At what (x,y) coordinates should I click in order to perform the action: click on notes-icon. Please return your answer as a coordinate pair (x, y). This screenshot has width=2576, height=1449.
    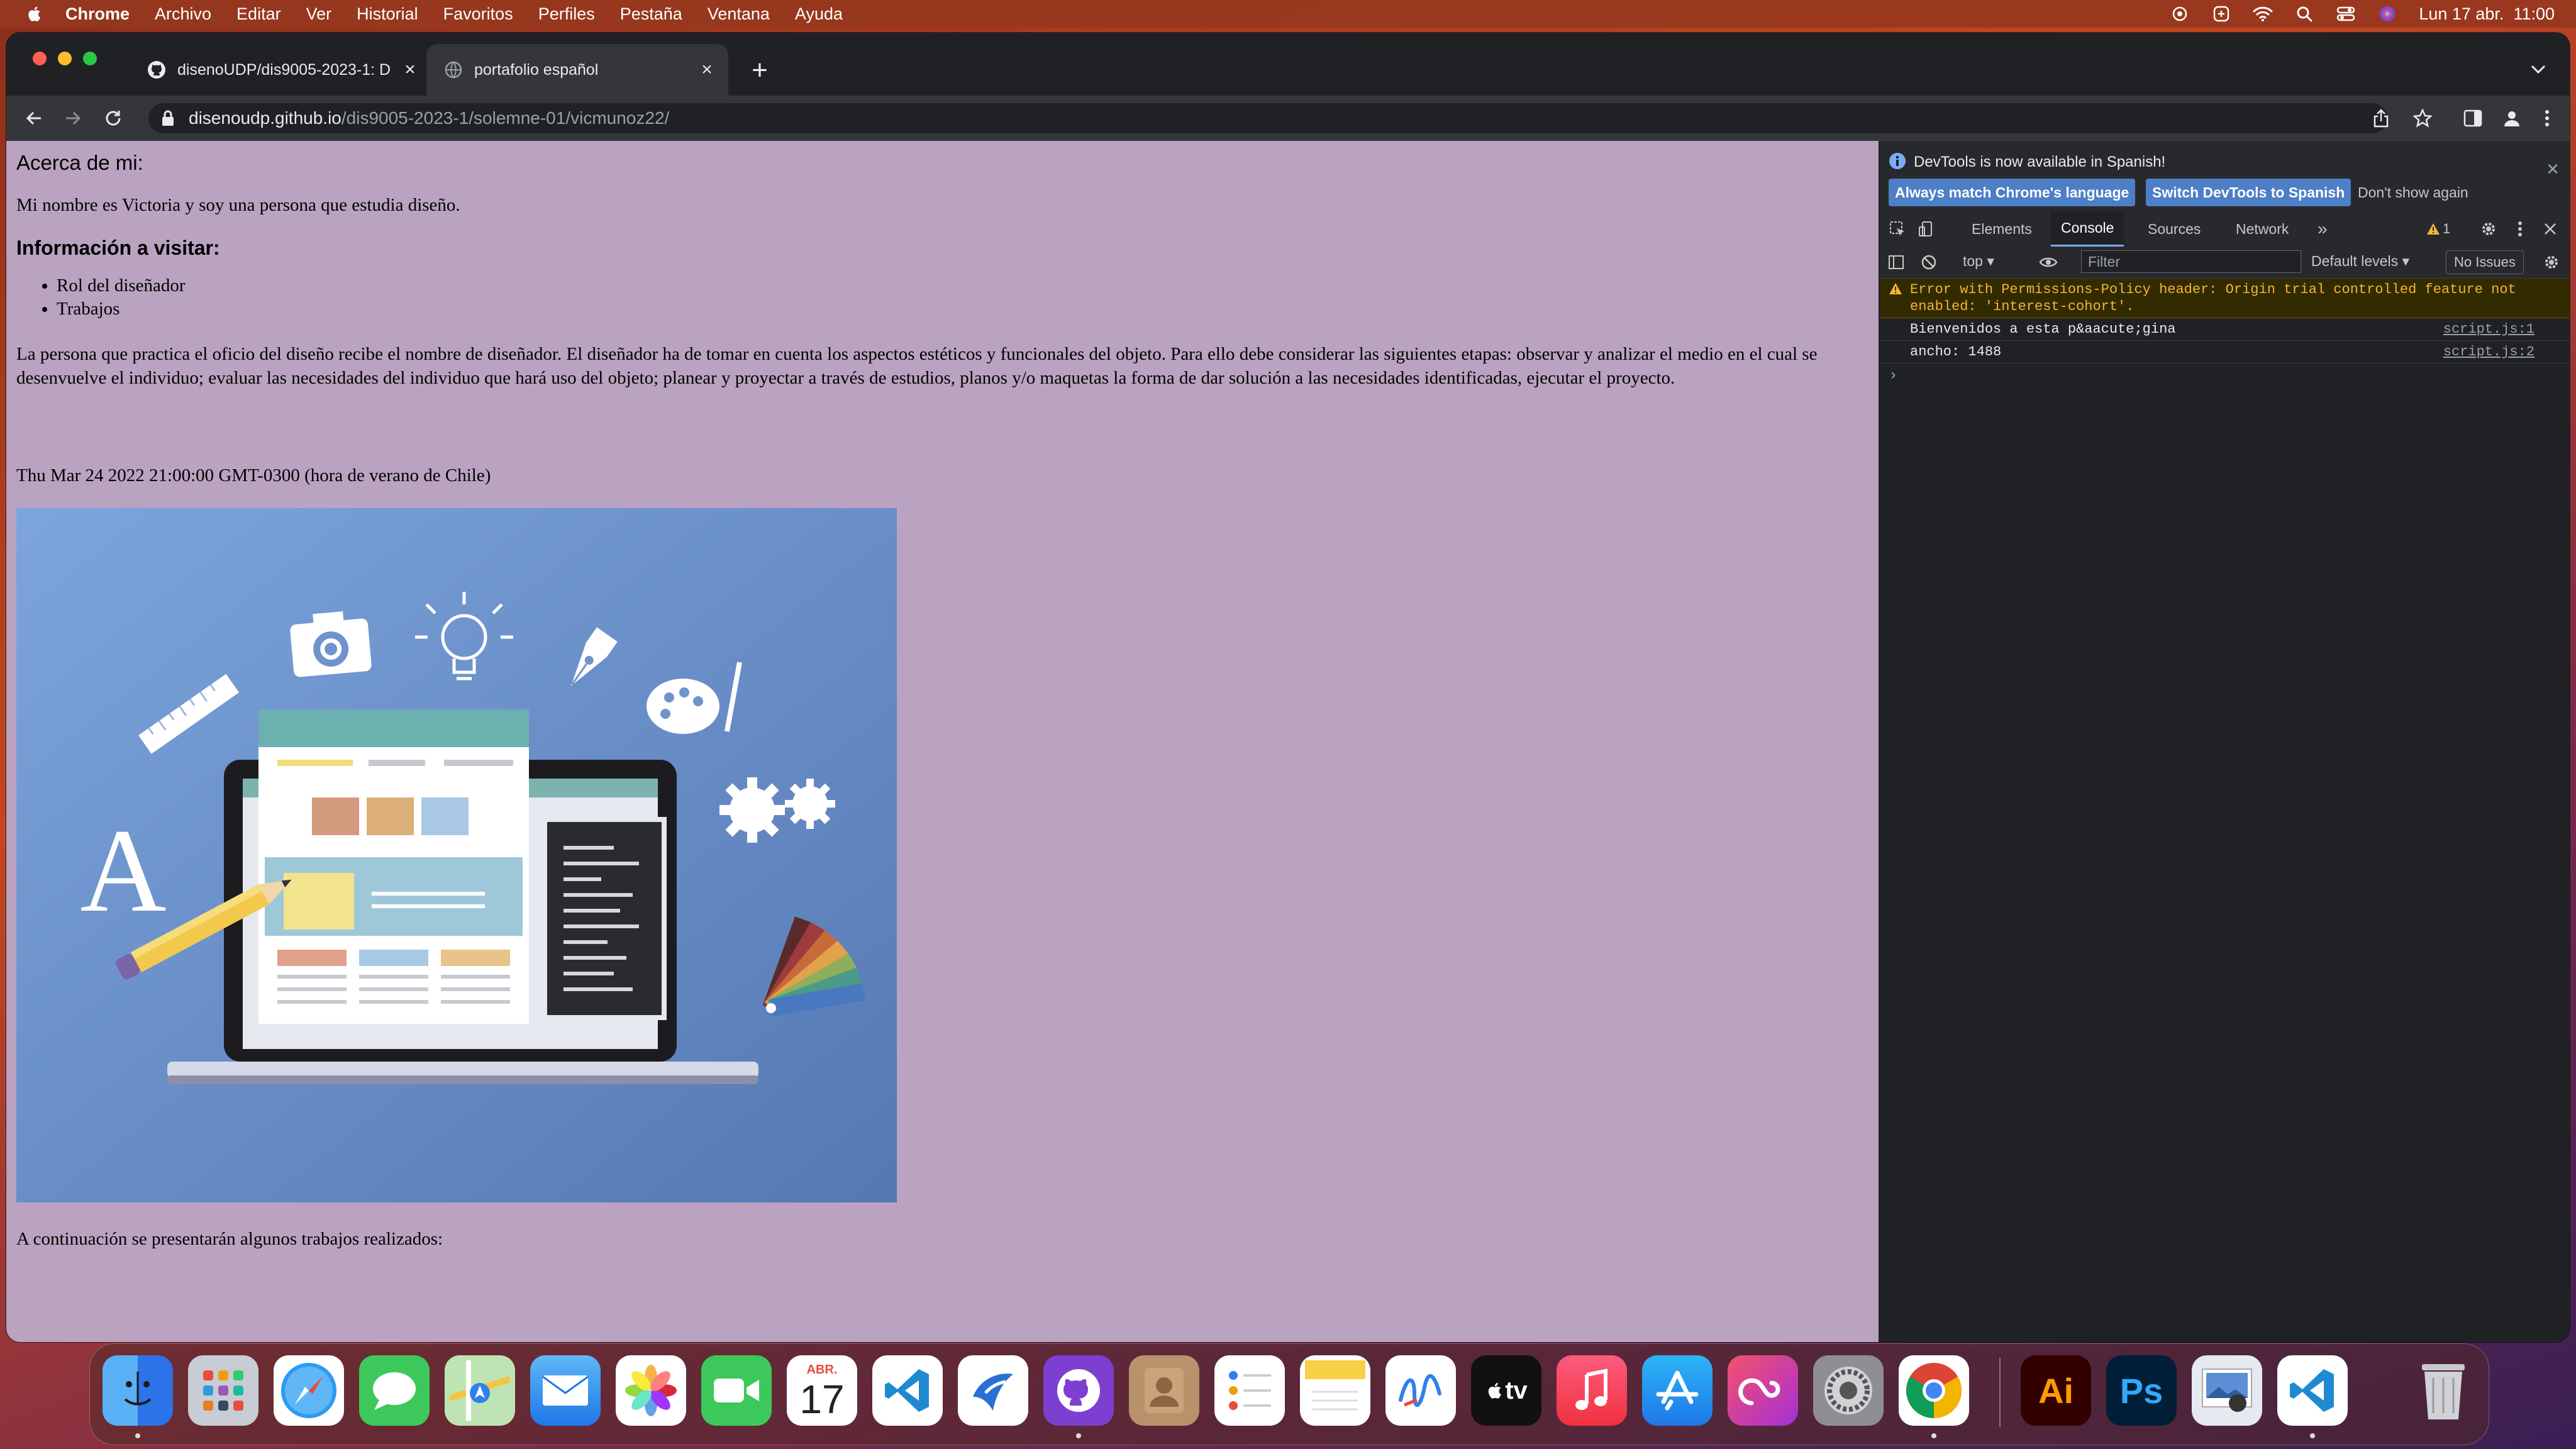
    Looking at the image, I should click on (1335, 1390).